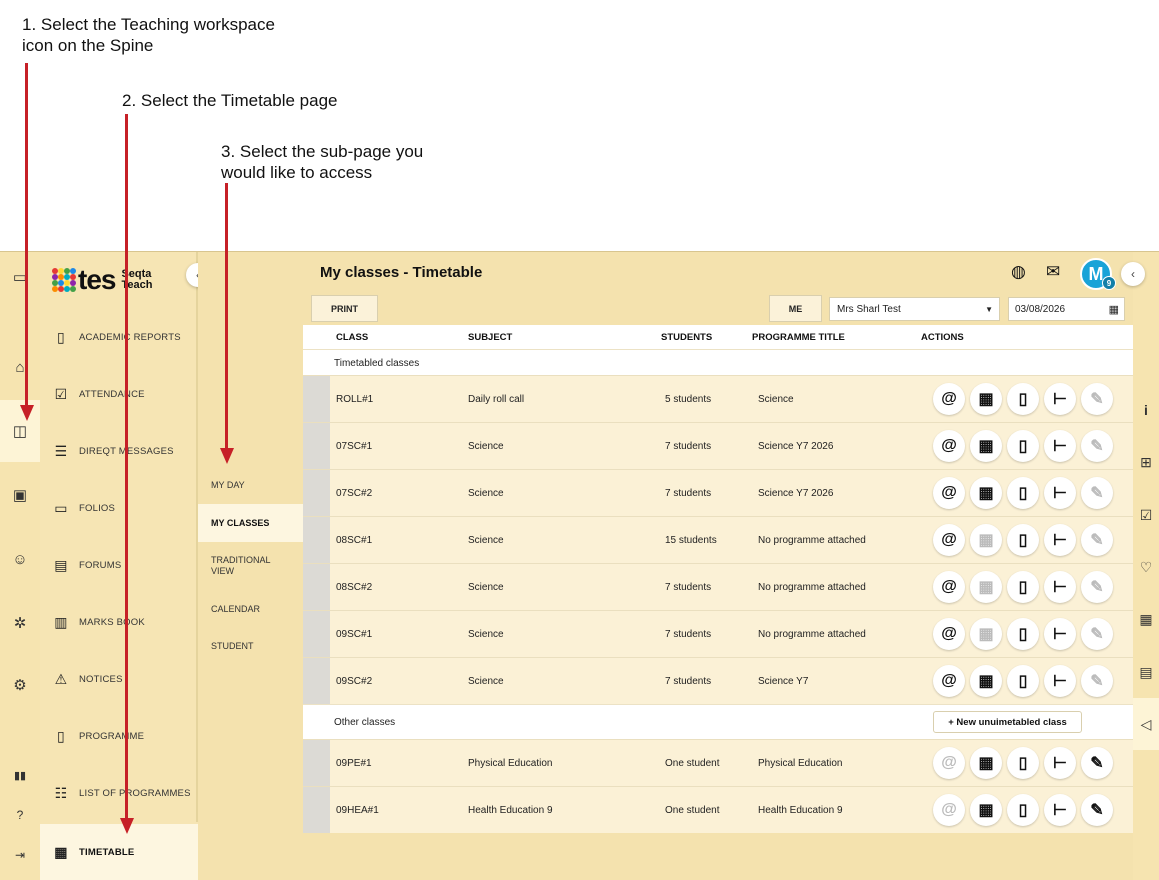 This screenshot has width=1159, height=880. What do you see at coordinates (354, 446) in the screenshot?
I see `cell-class: 07SC#1` at bounding box center [354, 446].